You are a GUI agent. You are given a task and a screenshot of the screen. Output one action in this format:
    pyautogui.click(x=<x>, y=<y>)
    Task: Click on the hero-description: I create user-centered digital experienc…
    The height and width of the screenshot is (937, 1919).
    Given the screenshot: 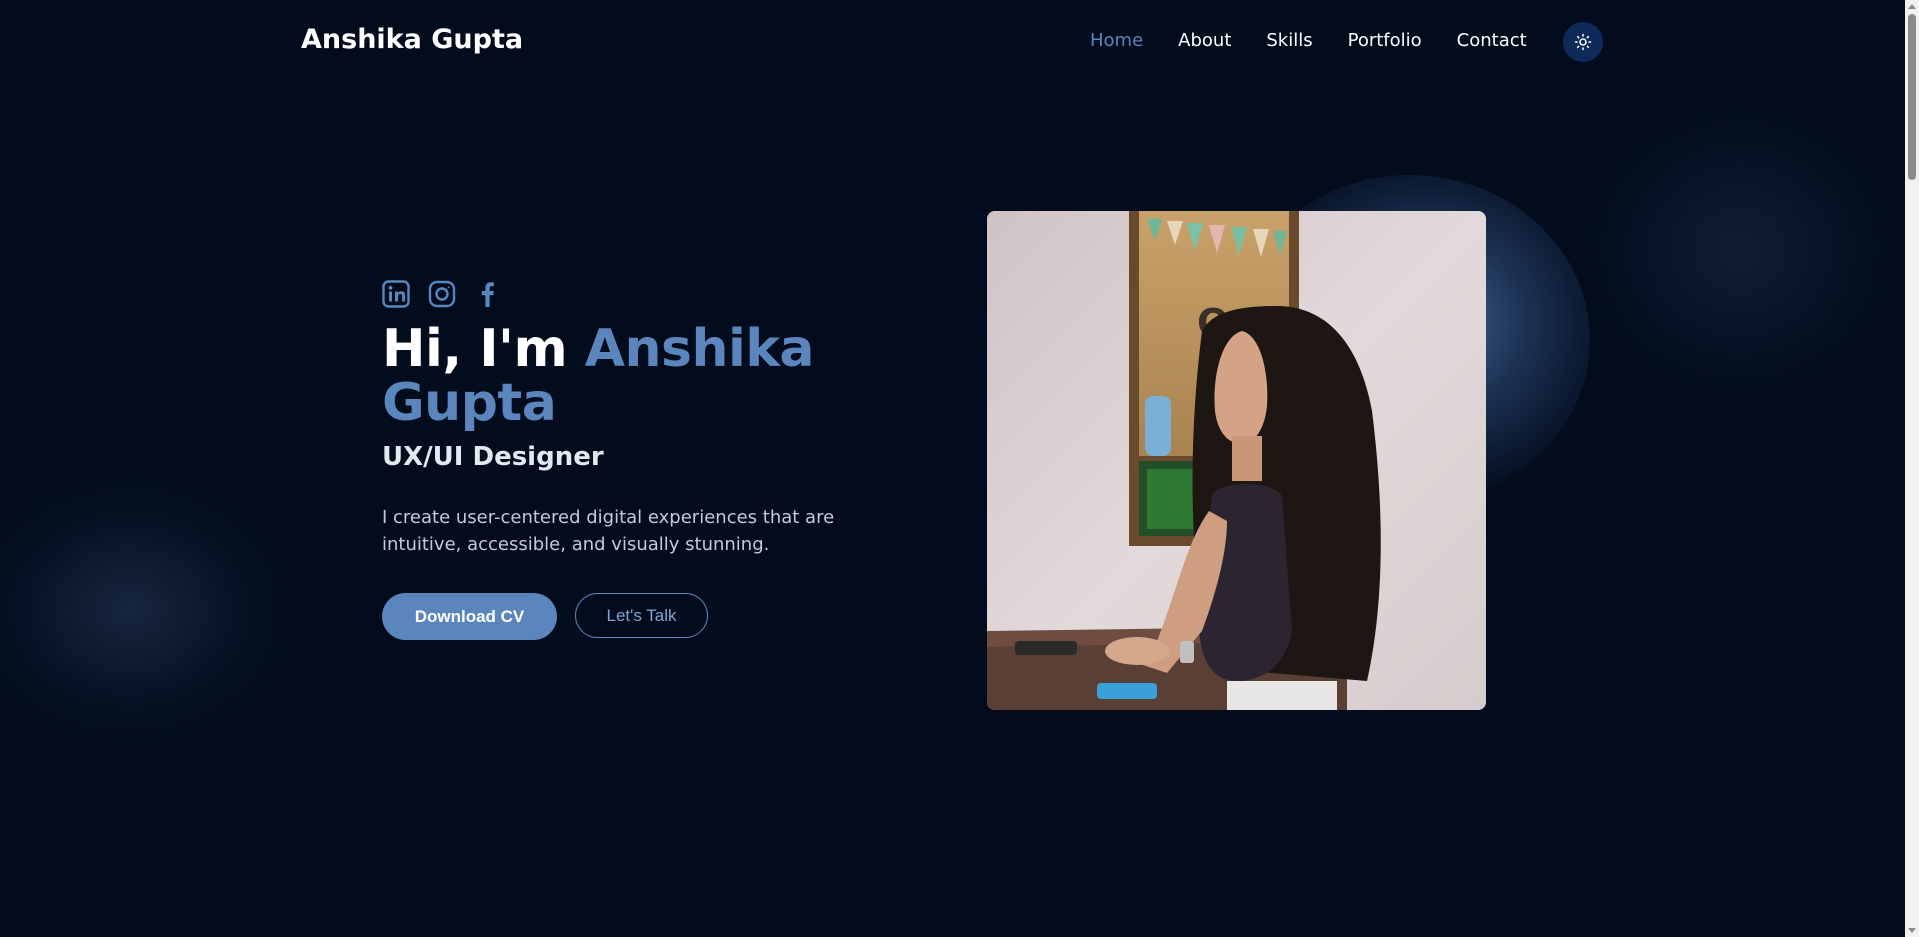 What is the action you would take?
    pyautogui.click(x=608, y=531)
    